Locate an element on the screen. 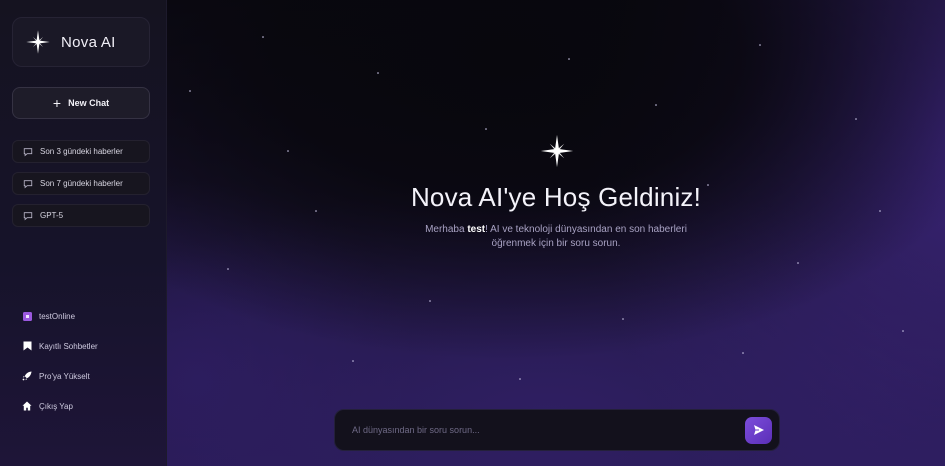 This screenshot has width=945, height=466. history-item: Son 3 gündeki haberler is located at coordinates (81, 151).